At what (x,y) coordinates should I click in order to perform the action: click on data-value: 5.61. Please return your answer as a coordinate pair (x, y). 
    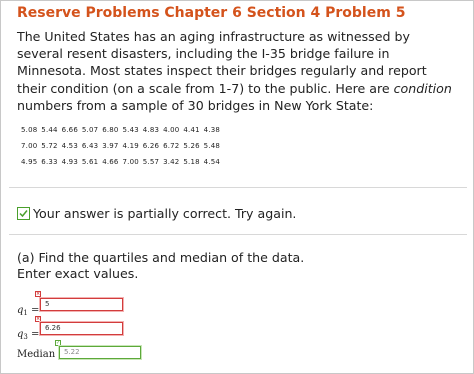
    Looking at the image, I should click on (90, 162).